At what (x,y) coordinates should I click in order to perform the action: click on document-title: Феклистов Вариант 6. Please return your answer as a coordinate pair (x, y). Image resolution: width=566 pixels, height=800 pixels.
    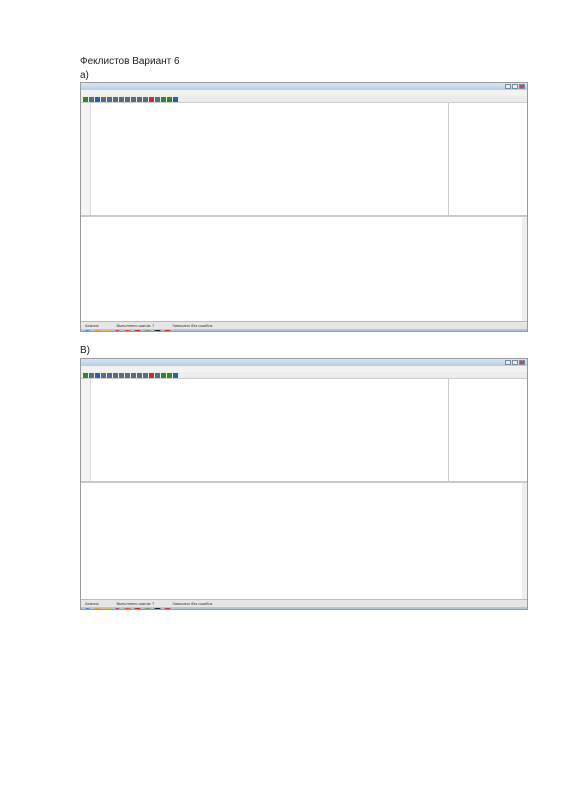
    Looking at the image, I should click on (130, 61).